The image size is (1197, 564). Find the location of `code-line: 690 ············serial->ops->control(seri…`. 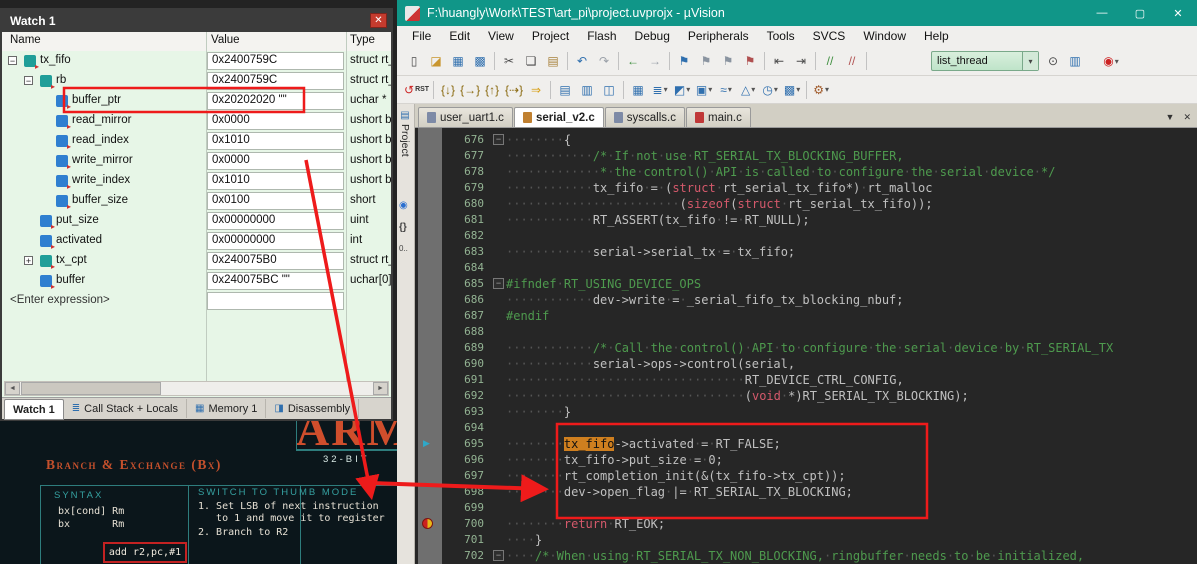

code-line: 690 ············serial->ops->control(seri… is located at coordinates (806, 364).